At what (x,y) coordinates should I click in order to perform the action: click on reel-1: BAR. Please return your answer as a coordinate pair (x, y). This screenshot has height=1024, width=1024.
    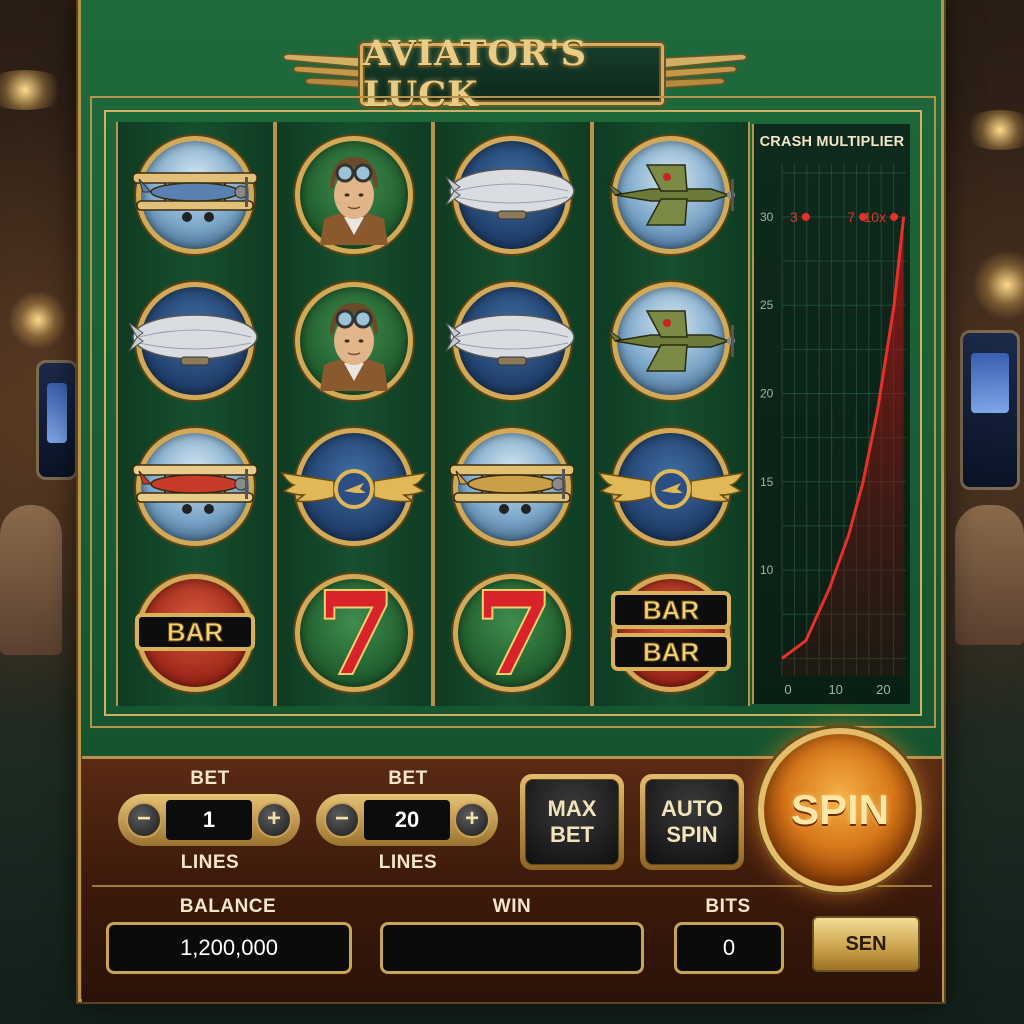
    Looking at the image, I should click on (195, 414).